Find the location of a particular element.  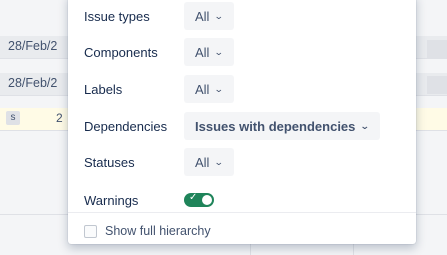

labels-select: All ⌄ is located at coordinates (209, 89).